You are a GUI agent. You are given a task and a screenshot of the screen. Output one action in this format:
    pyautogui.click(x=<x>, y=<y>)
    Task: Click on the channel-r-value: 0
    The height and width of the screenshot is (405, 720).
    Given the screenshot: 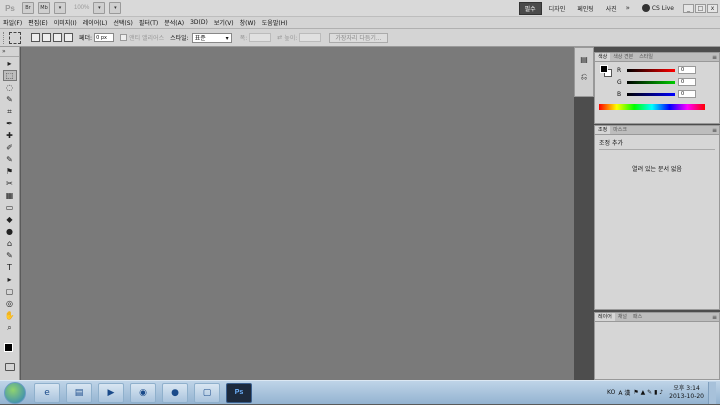 What is the action you would take?
    pyautogui.click(x=687, y=70)
    